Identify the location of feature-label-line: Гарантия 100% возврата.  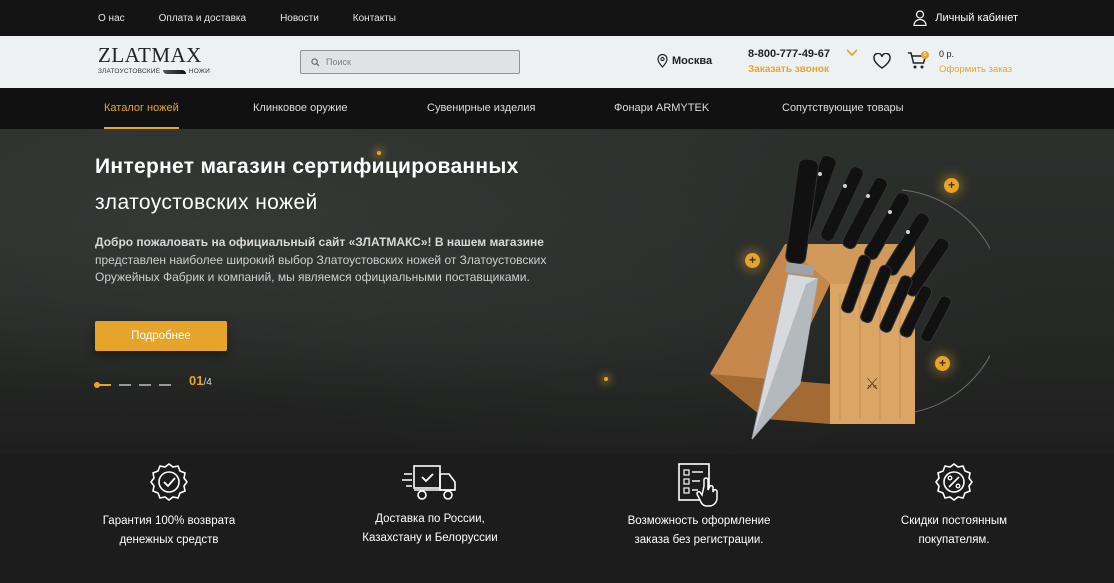
(169, 521).